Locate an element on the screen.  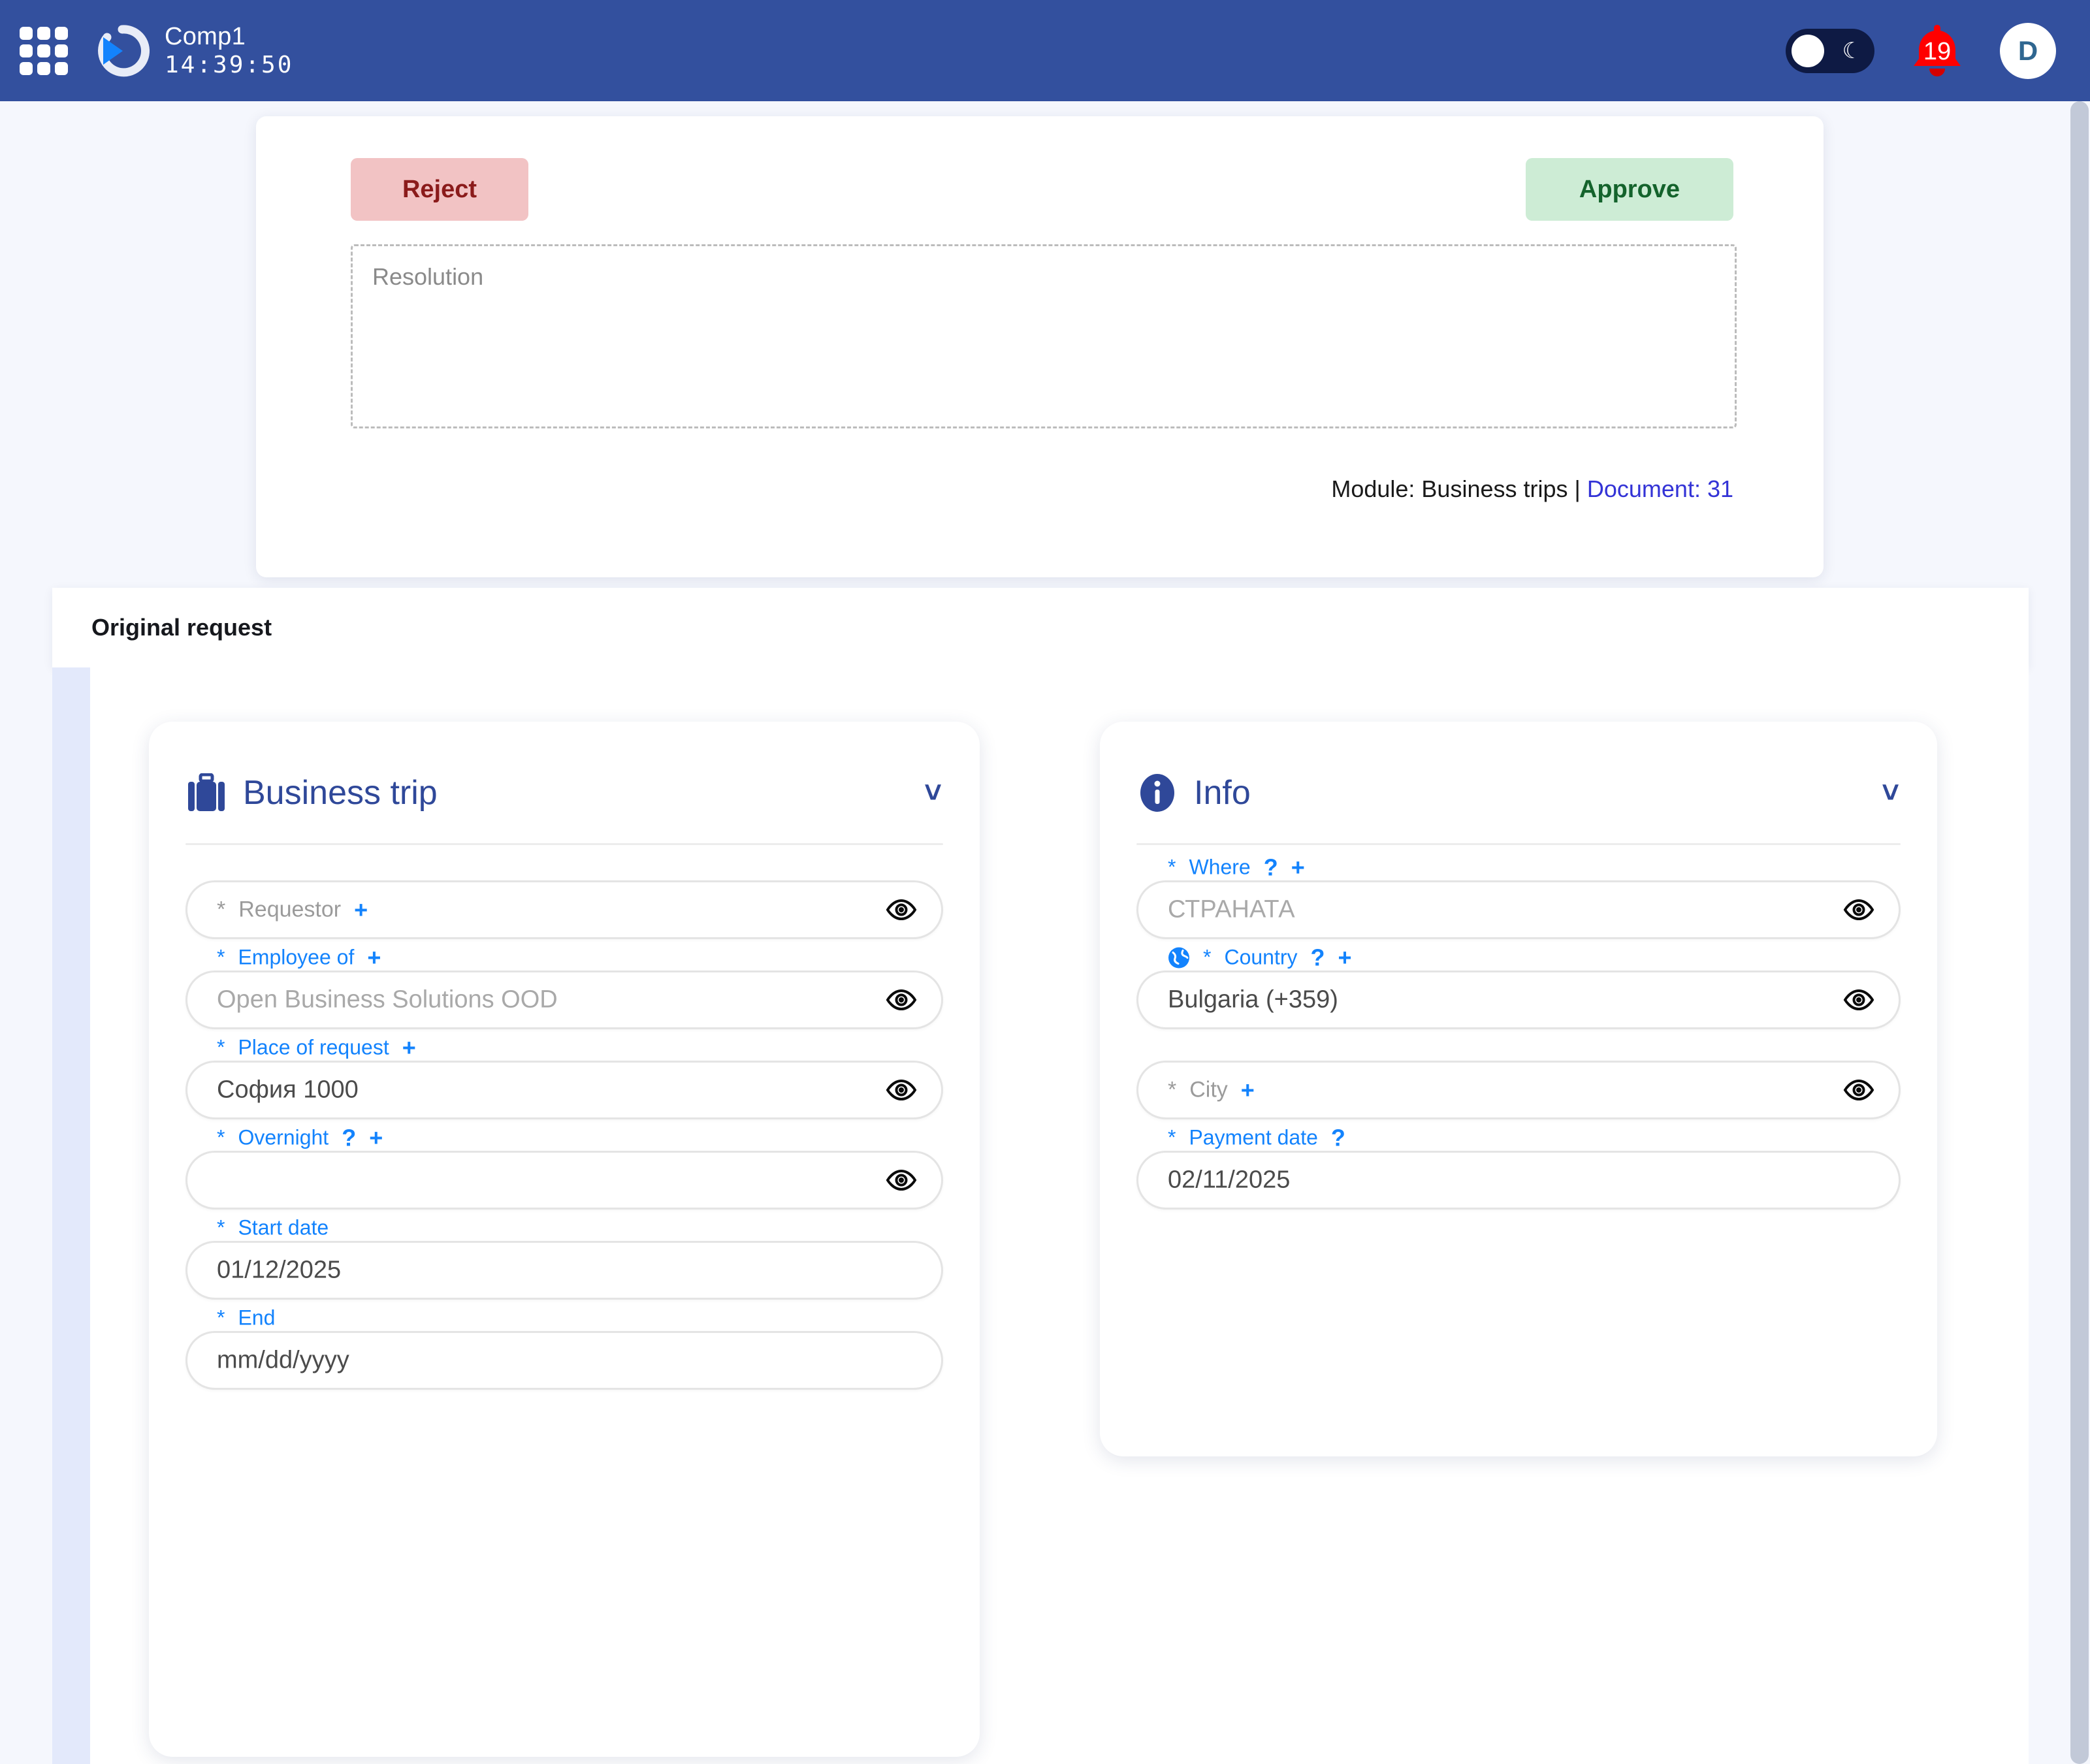
top-navigation-bar: Comp1 14:39:50 ☾ 19 D is located at coordinates (1045, 50).